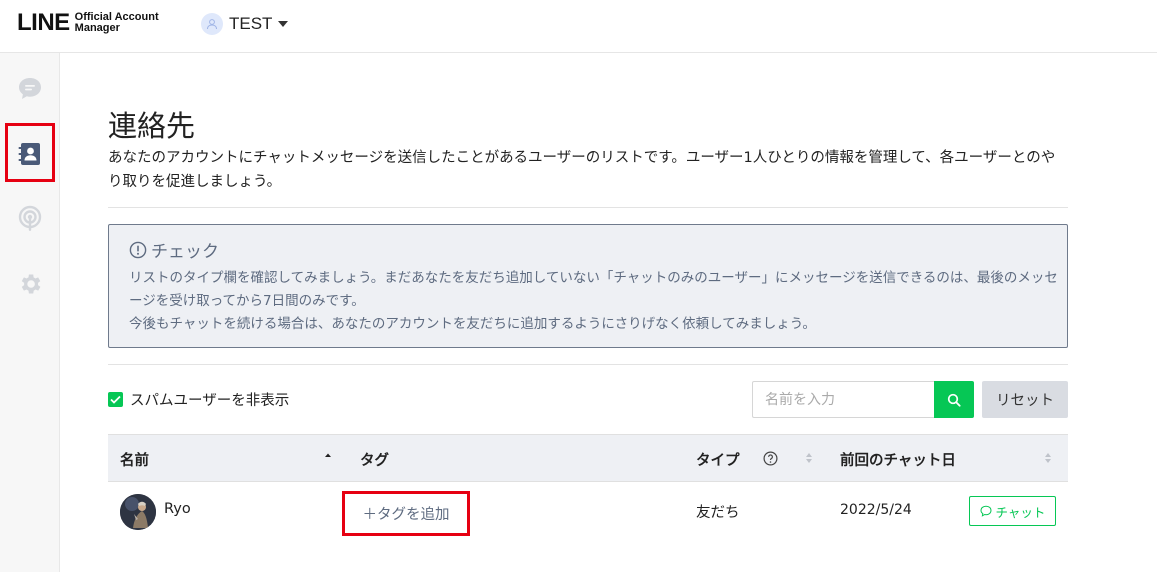 The height and width of the screenshot is (572, 1157). I want to click on logo-sub-text: Official Account Manager, so click(117, 23).